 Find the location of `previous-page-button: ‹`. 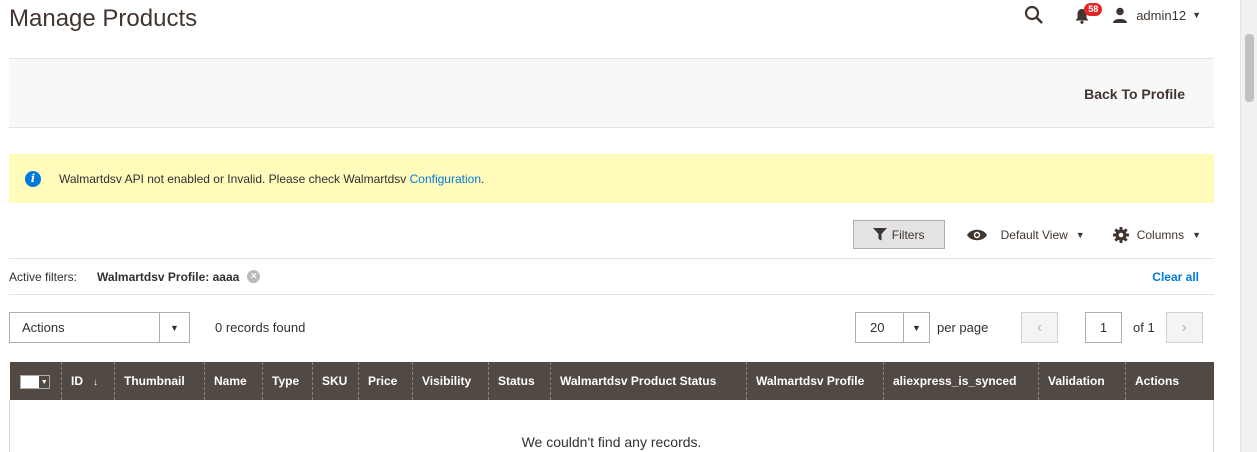

previous-page-button: ‹ is located at coordinates (1039, 327).